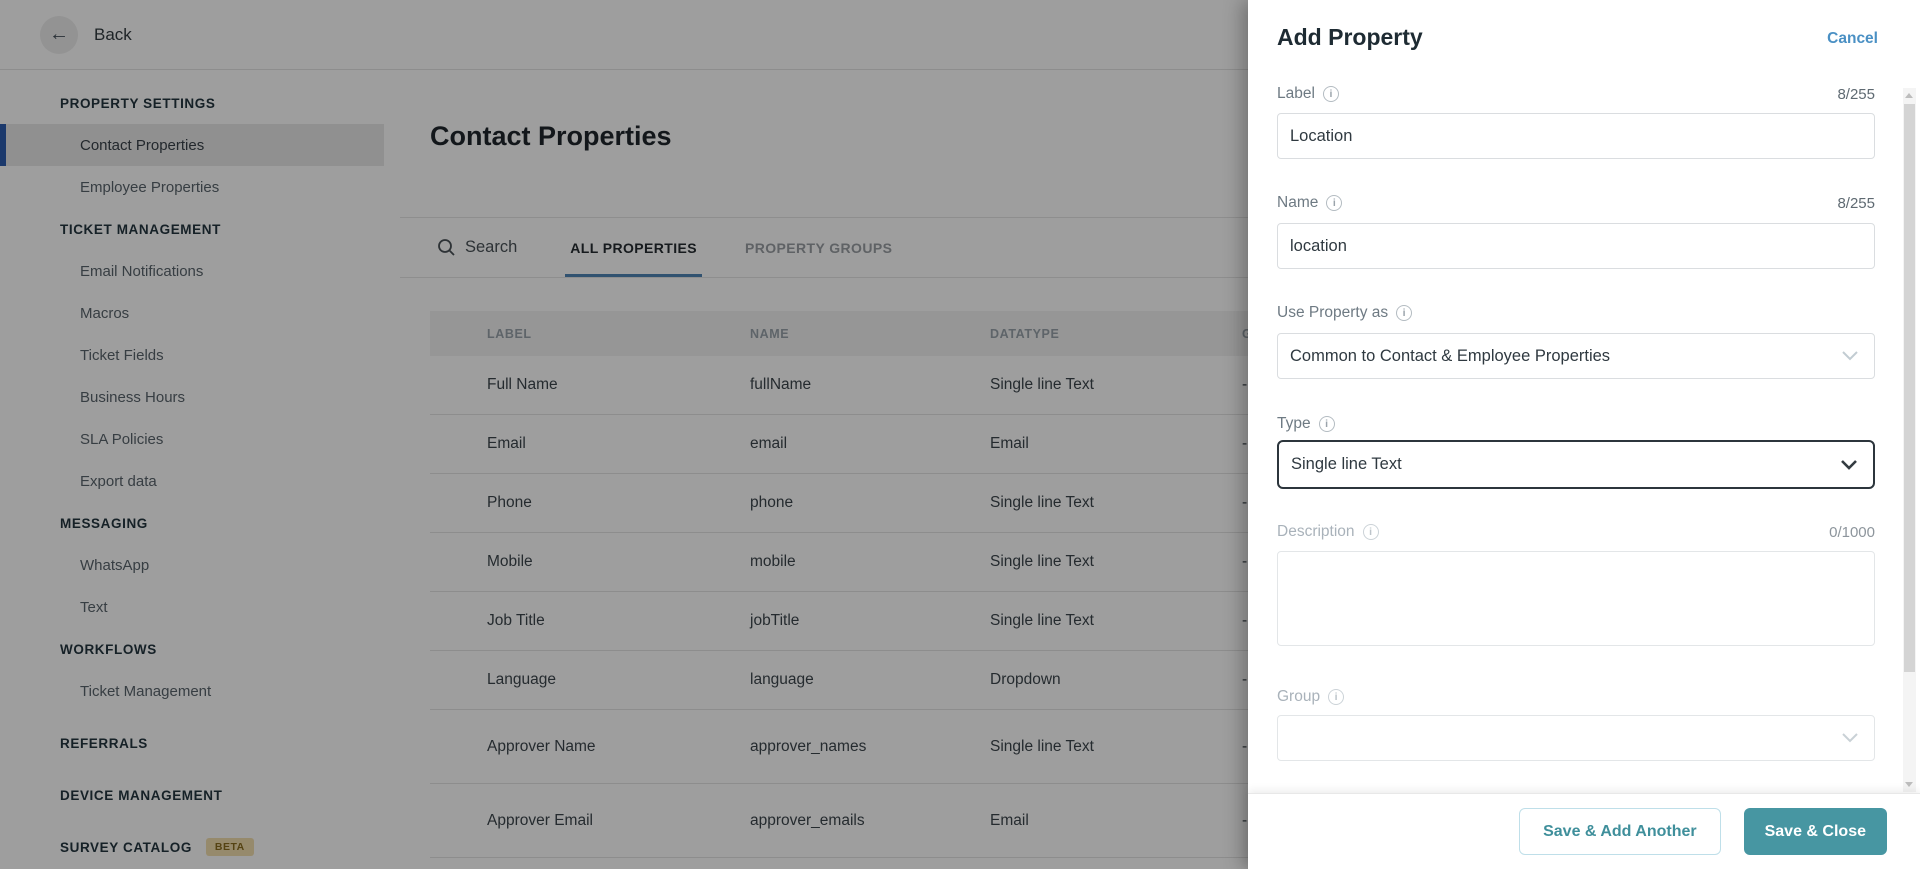  What do you see at coordinates (1350, 37) in the screenshot?
I see `drawer-title: Add Property` at bounding box center [1350, 37].